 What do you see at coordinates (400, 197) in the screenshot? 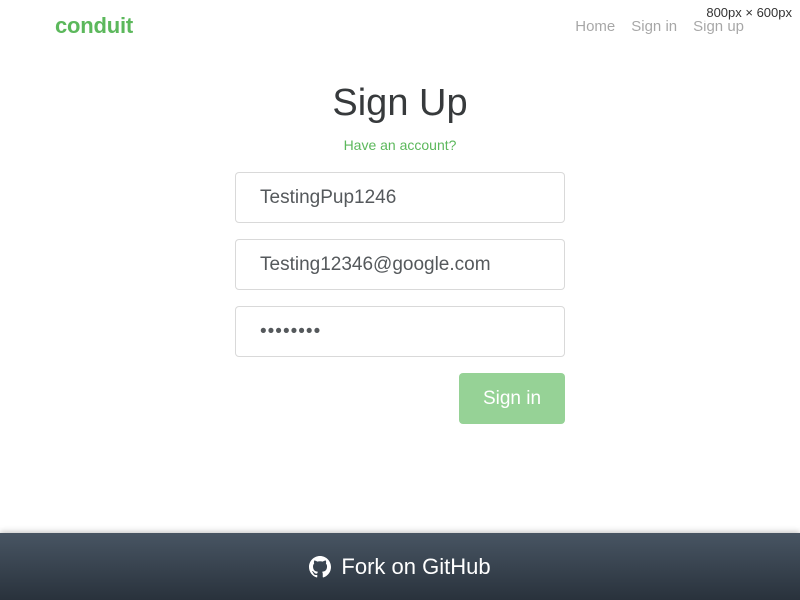
I see `username-input` at bounding box center [400, 197].